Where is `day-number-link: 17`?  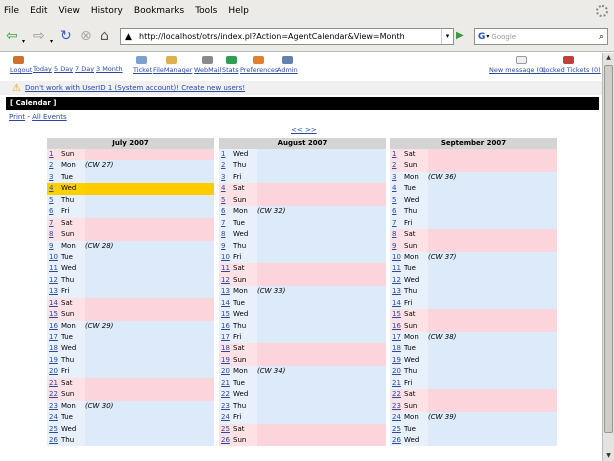
day-number-link: 17 is located at coordinates (396, 337).